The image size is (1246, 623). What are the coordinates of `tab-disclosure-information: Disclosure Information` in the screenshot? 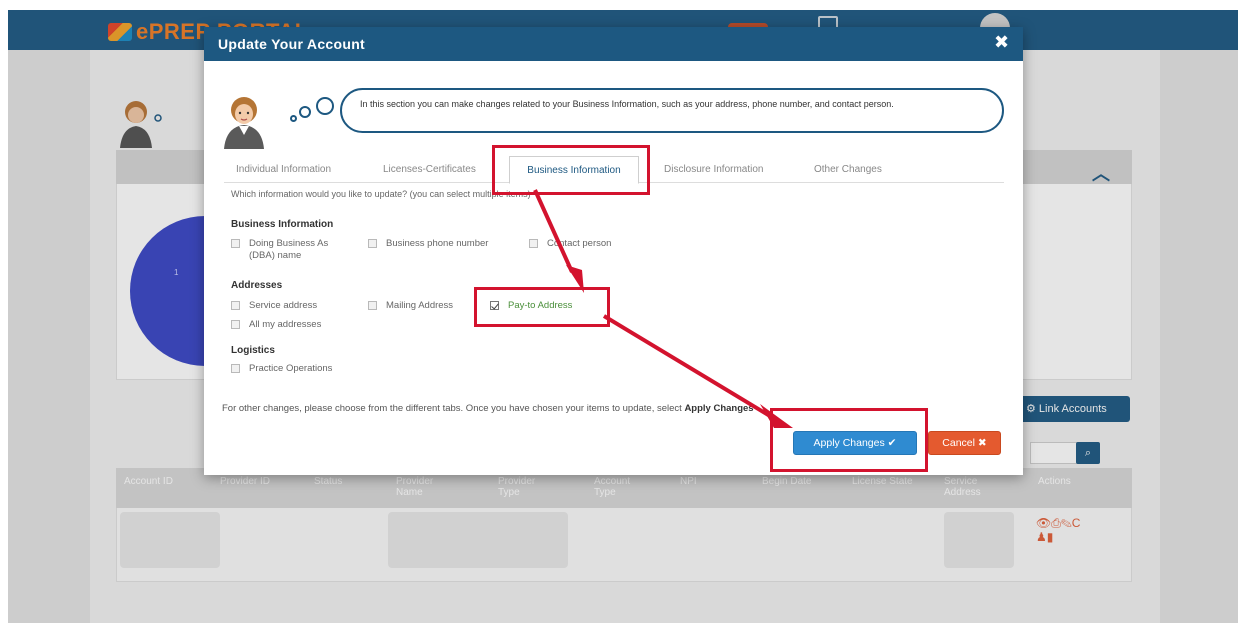 It's located at (713, 169).